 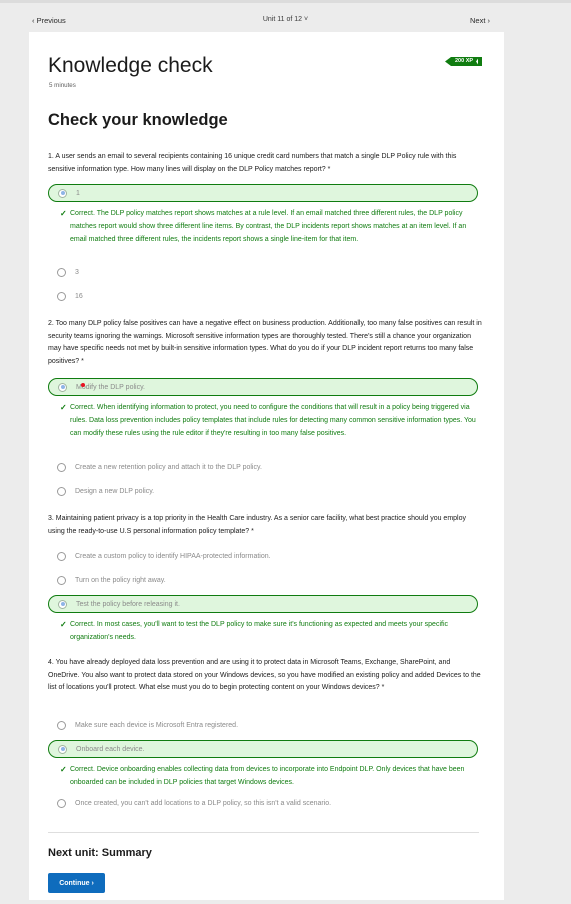 What do you see at coordinates (263, 749) in the screenshot?
I see `question-4-option-2: Onboard each device.` at bounding box center [263, 749].